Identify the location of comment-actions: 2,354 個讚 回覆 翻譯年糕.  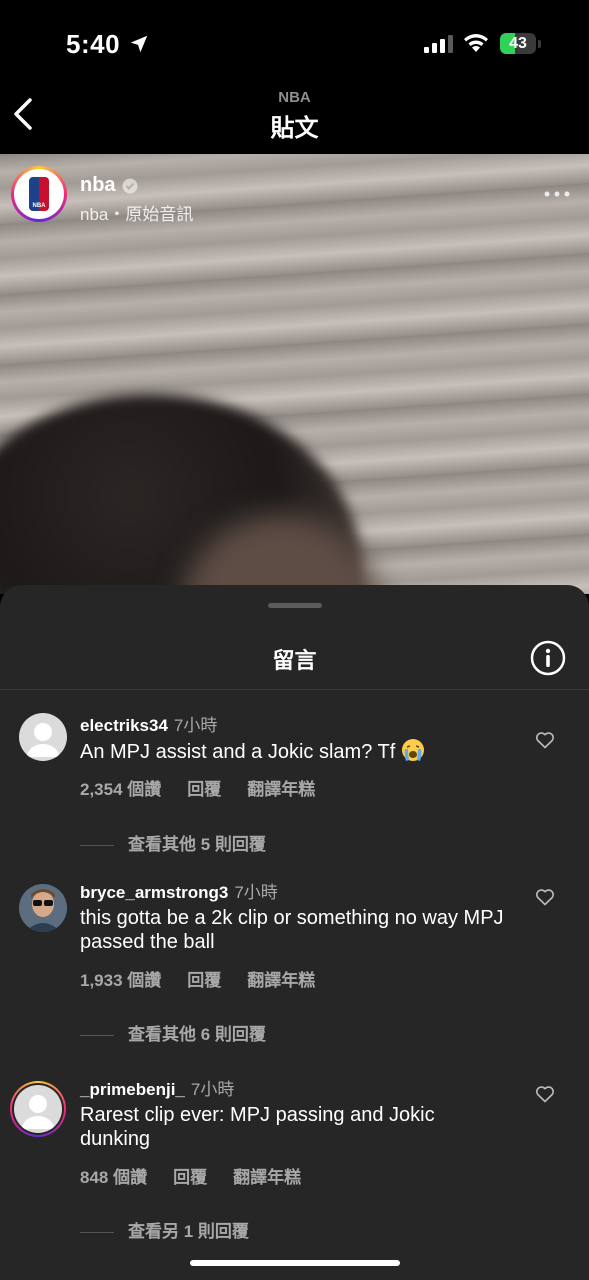
(210, 787).